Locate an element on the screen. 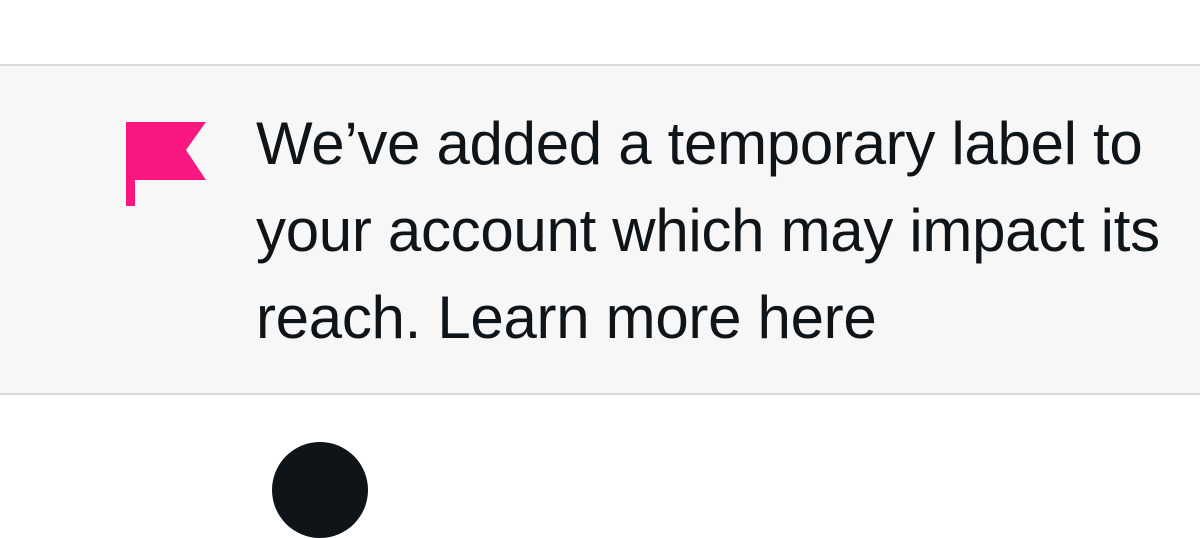 This screenshot has height=538, width=1200. avatar is located at coordinates (320, 490).